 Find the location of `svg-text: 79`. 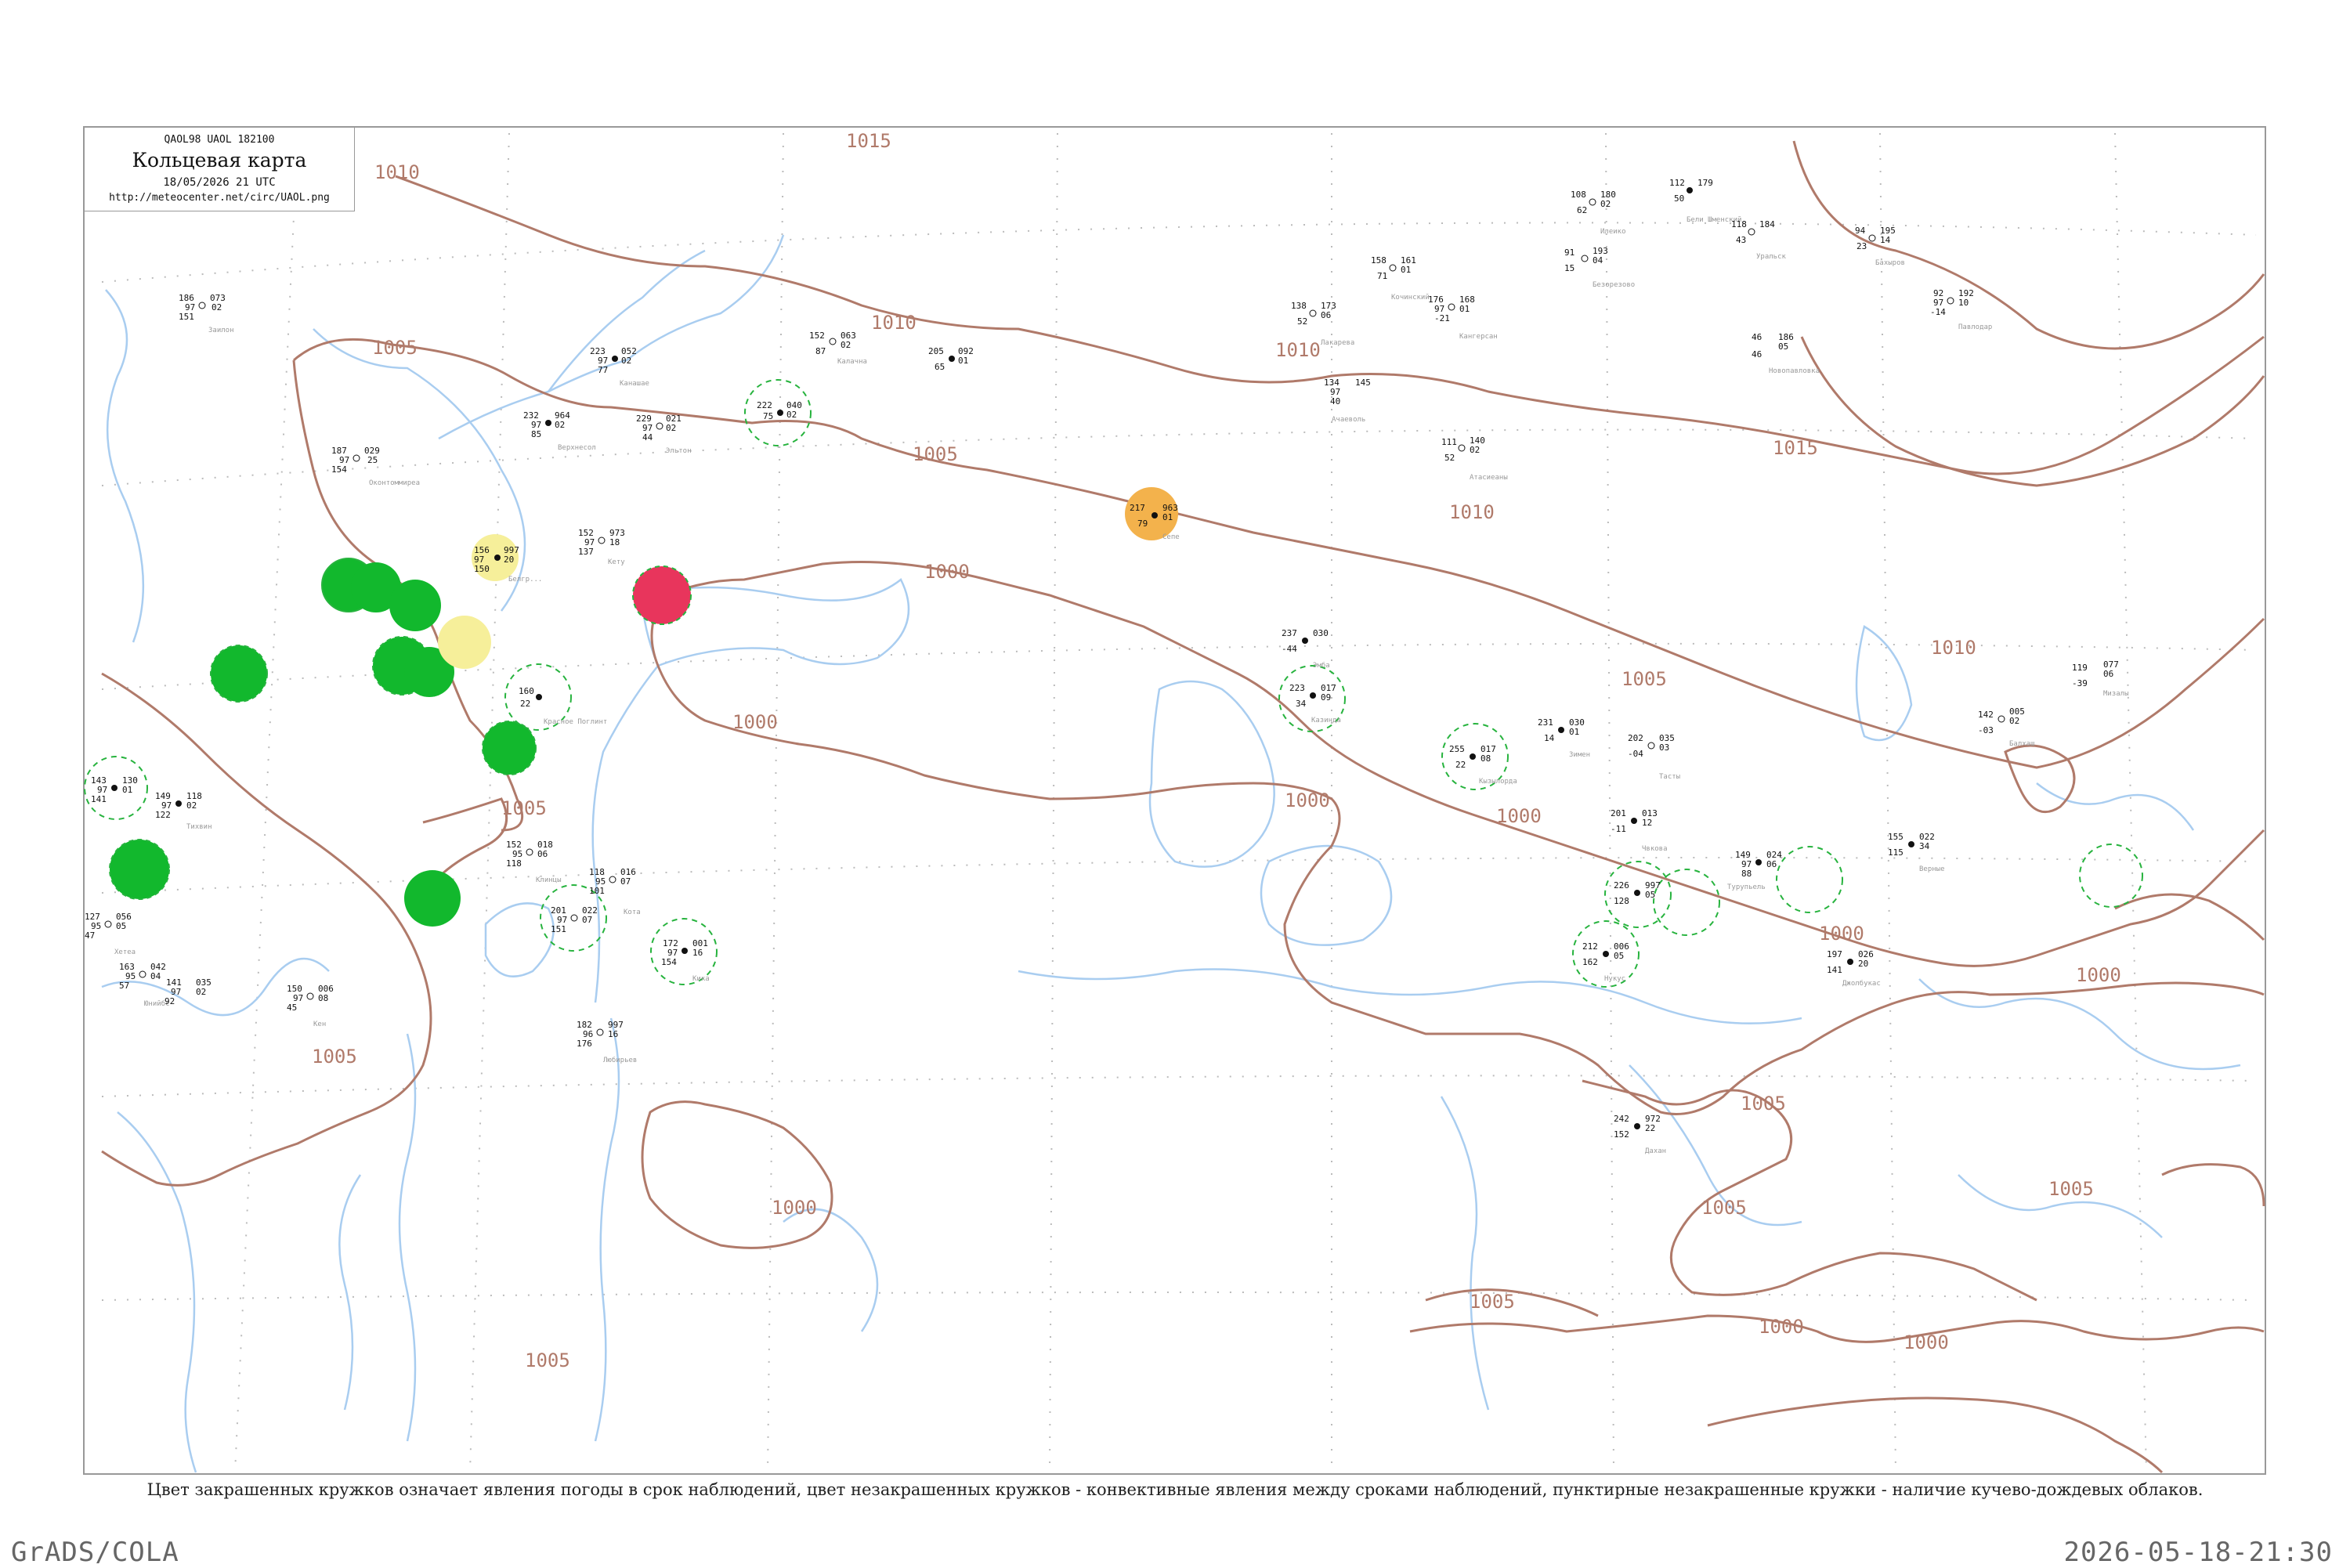

svg-text: 79 is located at coordinates (1142, 523).